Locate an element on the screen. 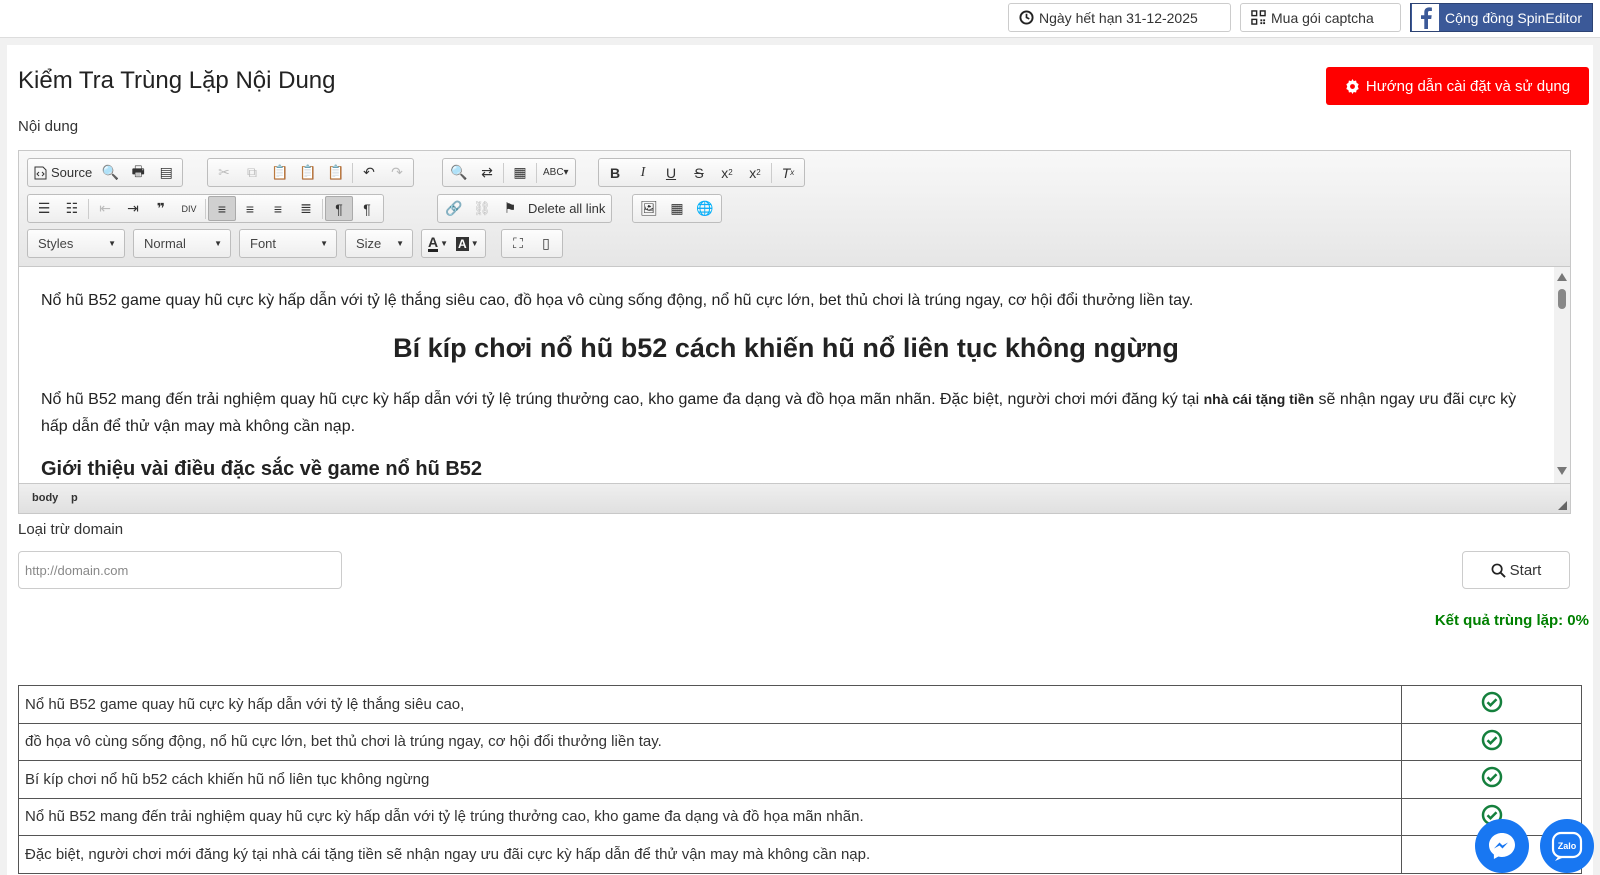 This screenshot has height=875, width=1600. expiry-badge: Ngày hết hạn 31-12-2025 is located at coordinates (1119, 17).